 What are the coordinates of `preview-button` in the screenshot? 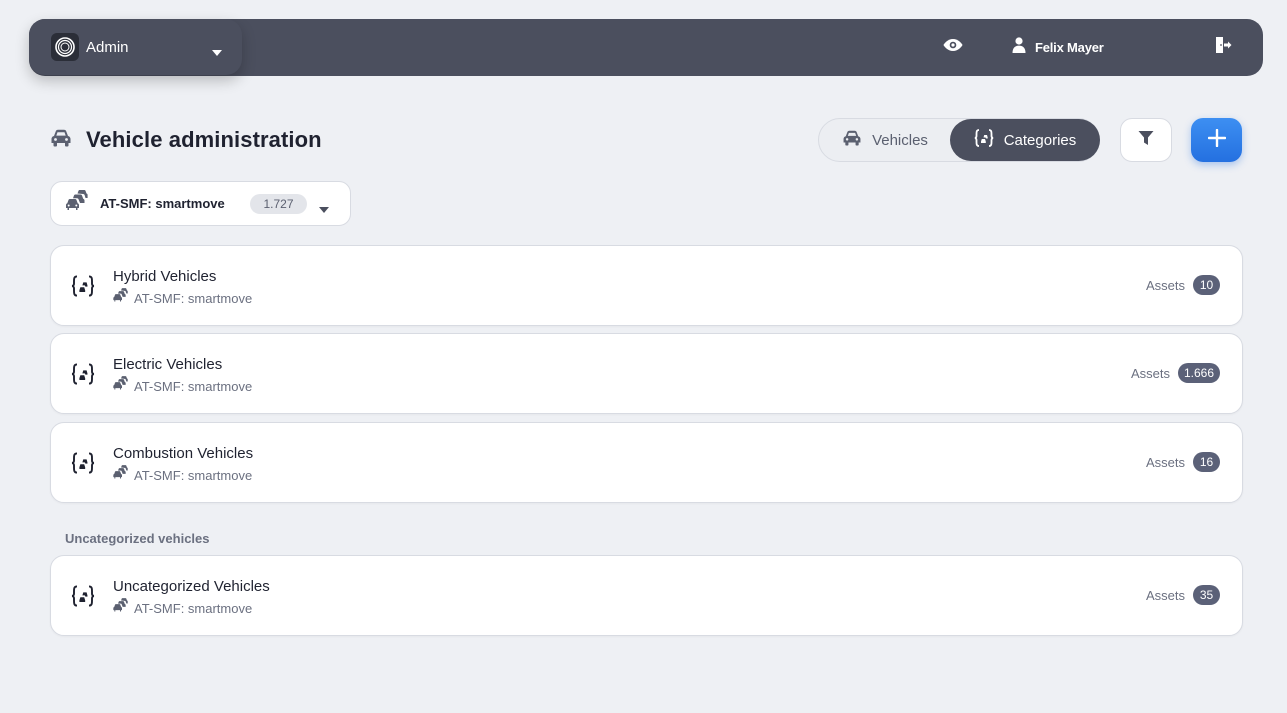 It's located at (953, 47).